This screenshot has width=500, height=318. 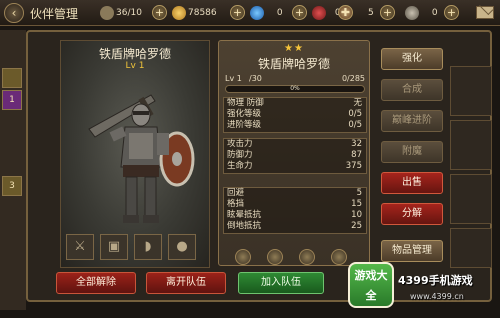 What do you see at coordinates (148, 247) in the screenshot?
I see `boots-icon: ◗` at bounding box center [148, 247].